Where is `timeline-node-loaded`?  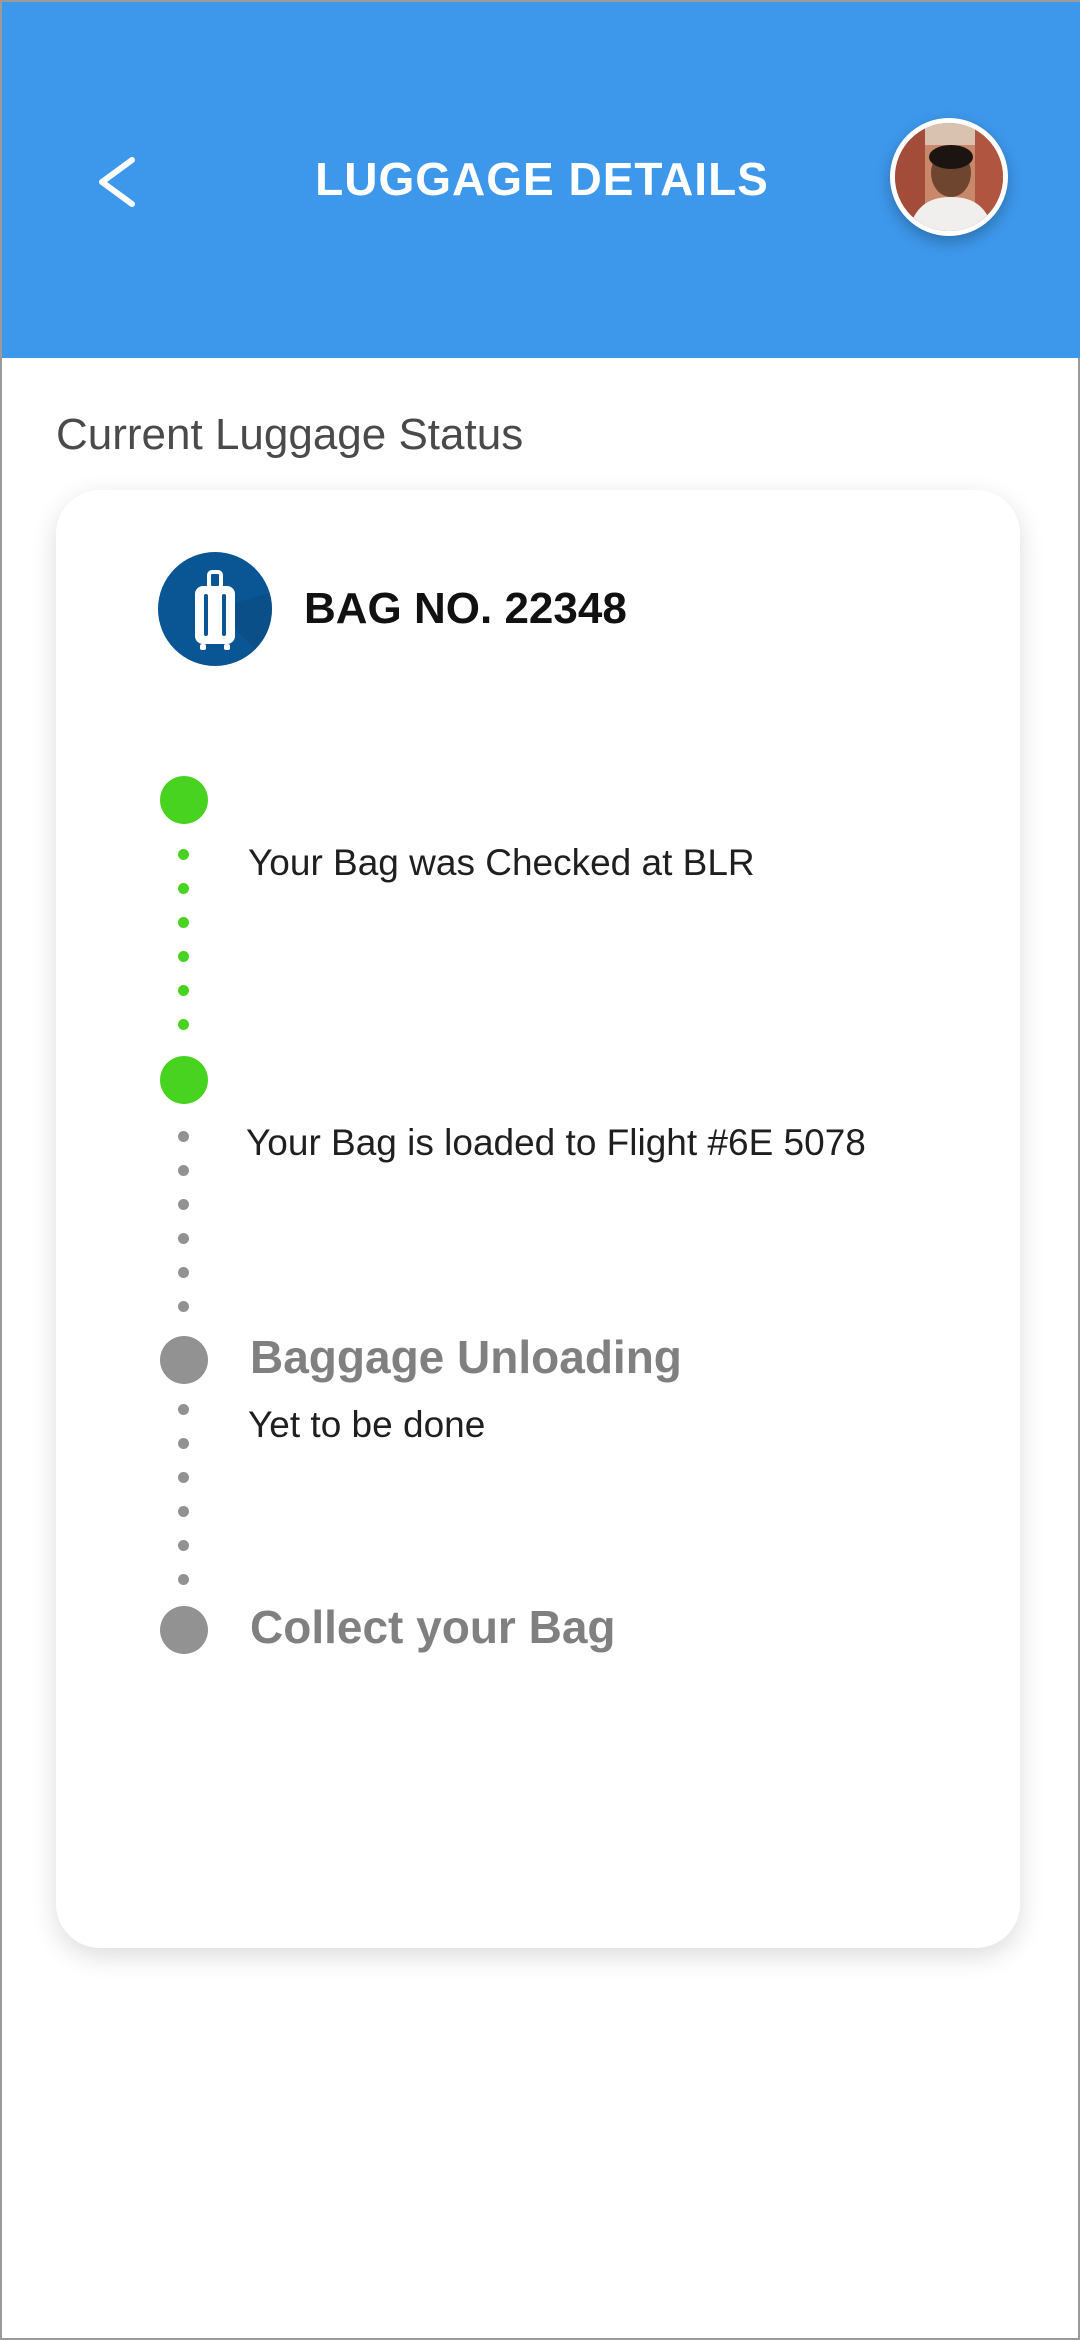 timeline-node-loaded is located at coordinates (184, 1080).